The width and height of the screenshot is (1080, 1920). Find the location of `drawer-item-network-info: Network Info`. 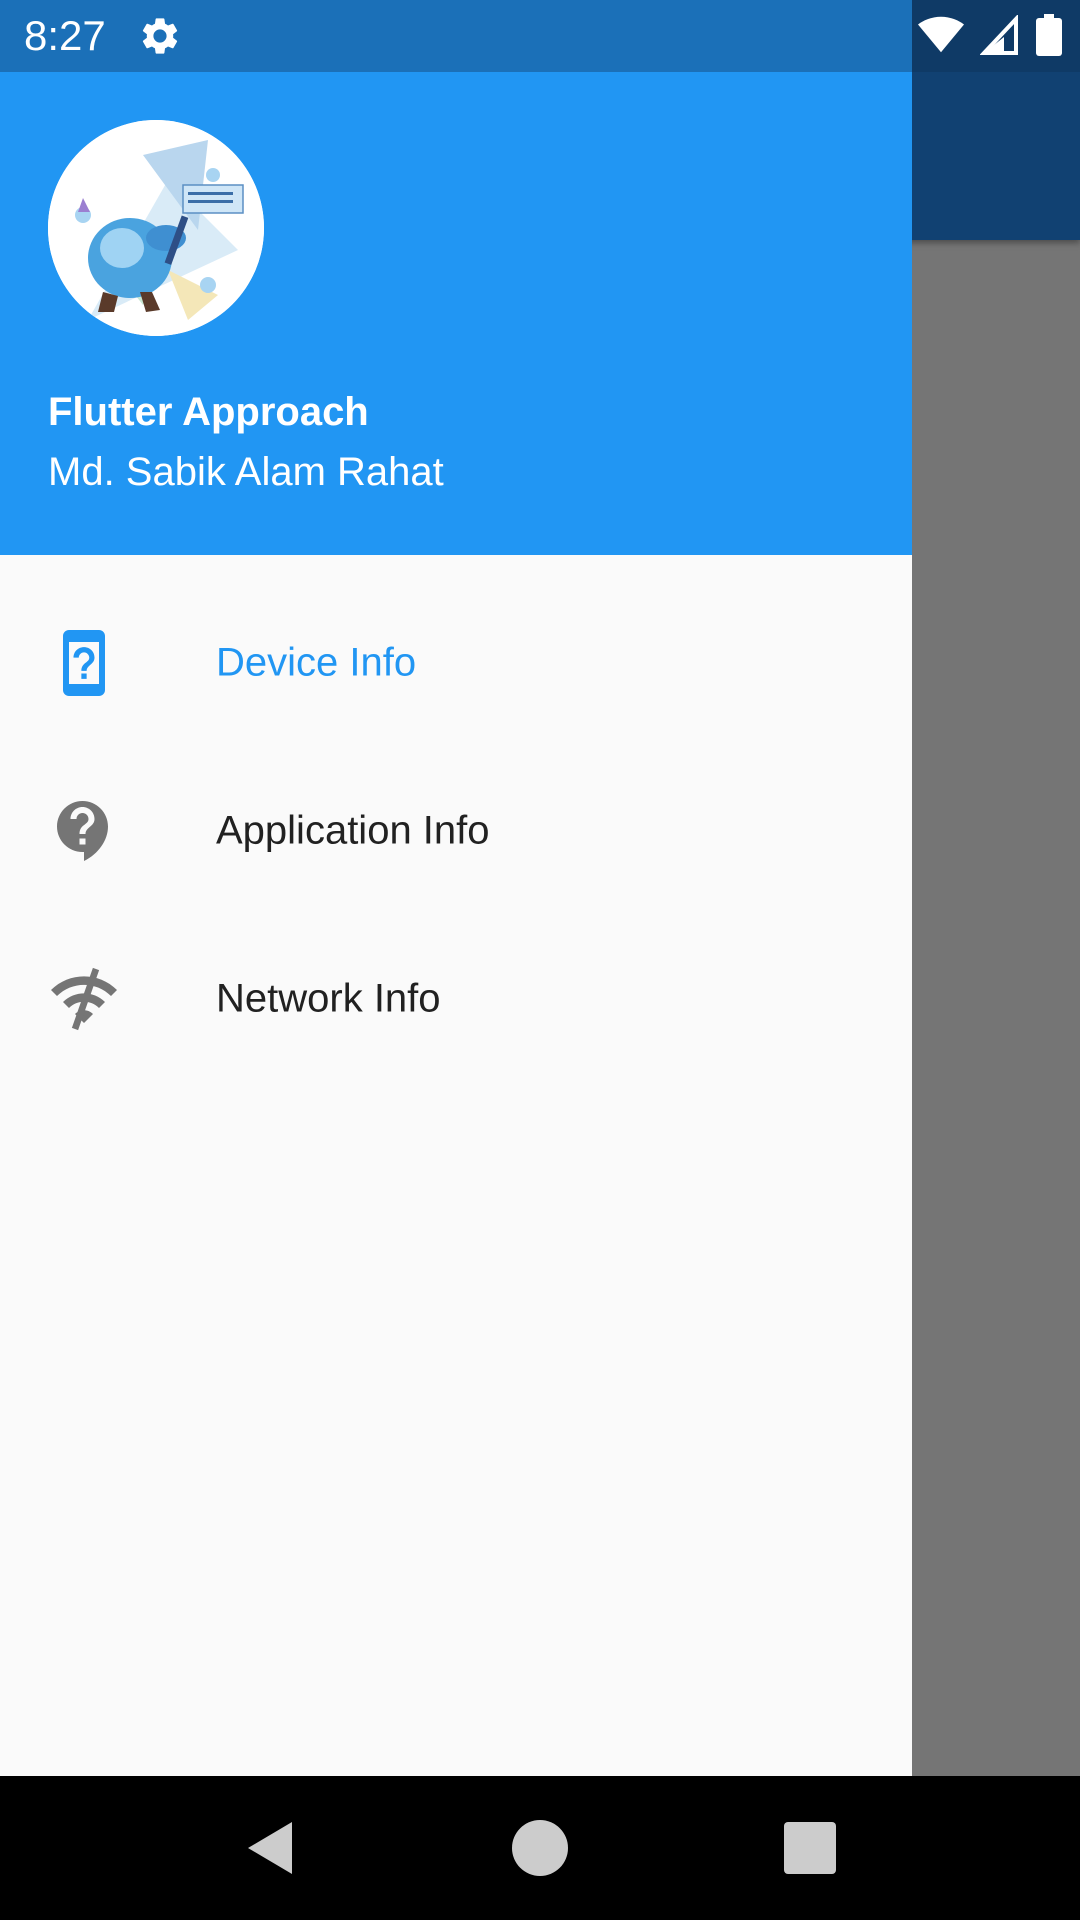

drawer-item-network-info: Network Info is located at coordinates (456, 999).